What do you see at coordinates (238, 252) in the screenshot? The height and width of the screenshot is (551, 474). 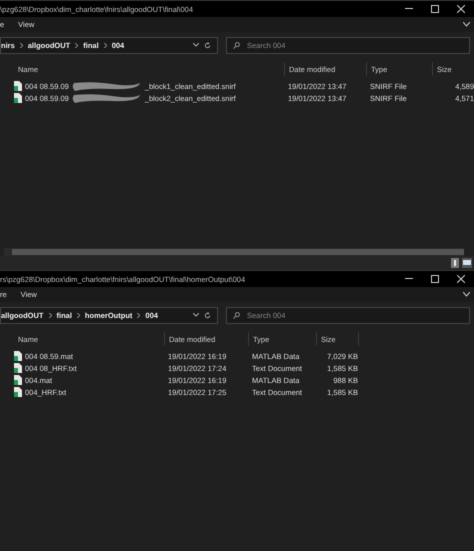 I see `scrollbar-thumb` at bounding box center [238, 252].